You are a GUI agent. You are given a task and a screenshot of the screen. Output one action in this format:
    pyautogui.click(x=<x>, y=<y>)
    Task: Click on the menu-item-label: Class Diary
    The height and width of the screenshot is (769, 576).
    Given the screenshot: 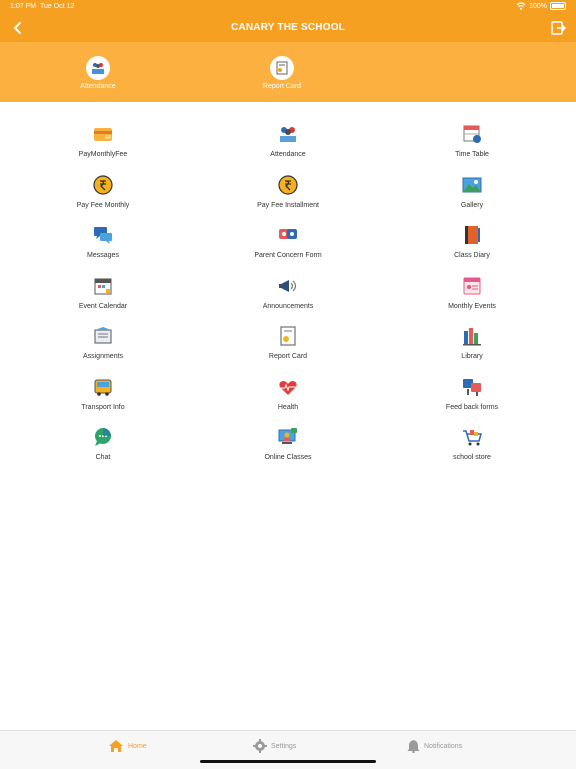 What is the action you would take?
    pyautogui.click(x=472, y=255)
    